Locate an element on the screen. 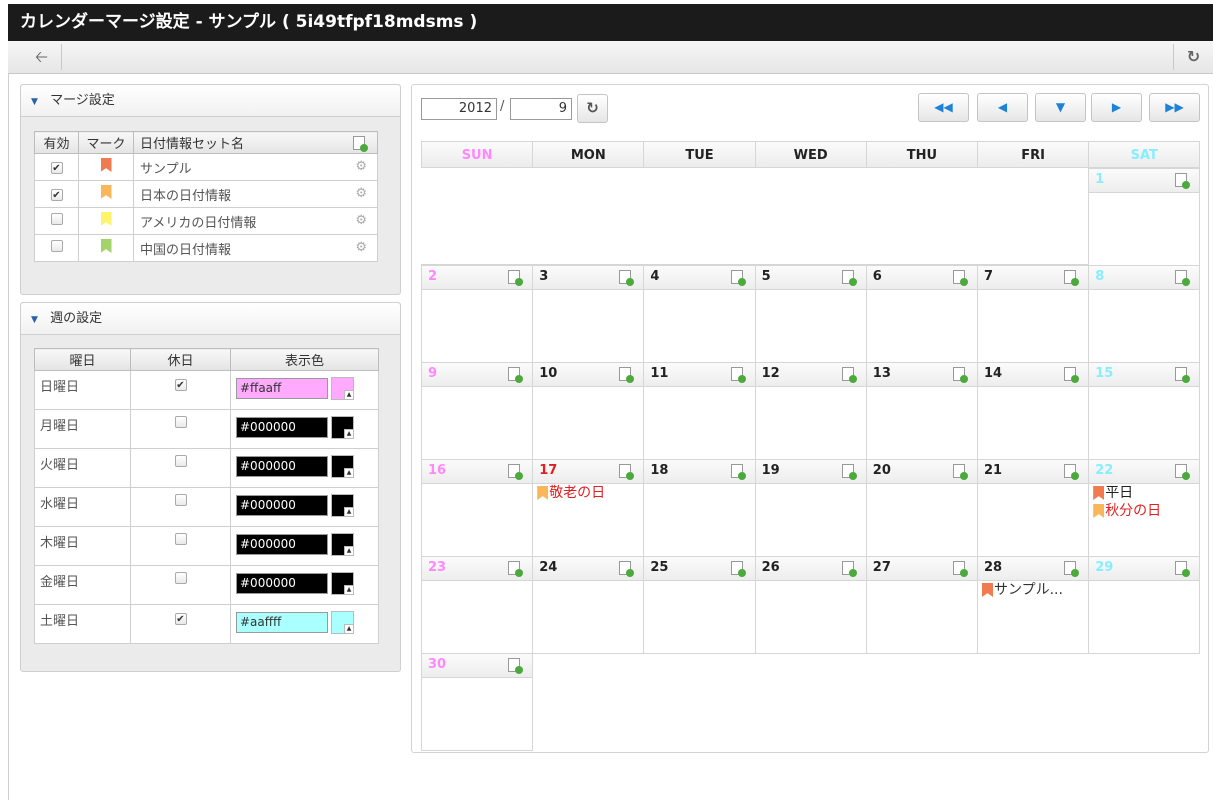 The height and width of the screenshot is (800, 1213). month-input: 9 is located at coordinates (541, 109).